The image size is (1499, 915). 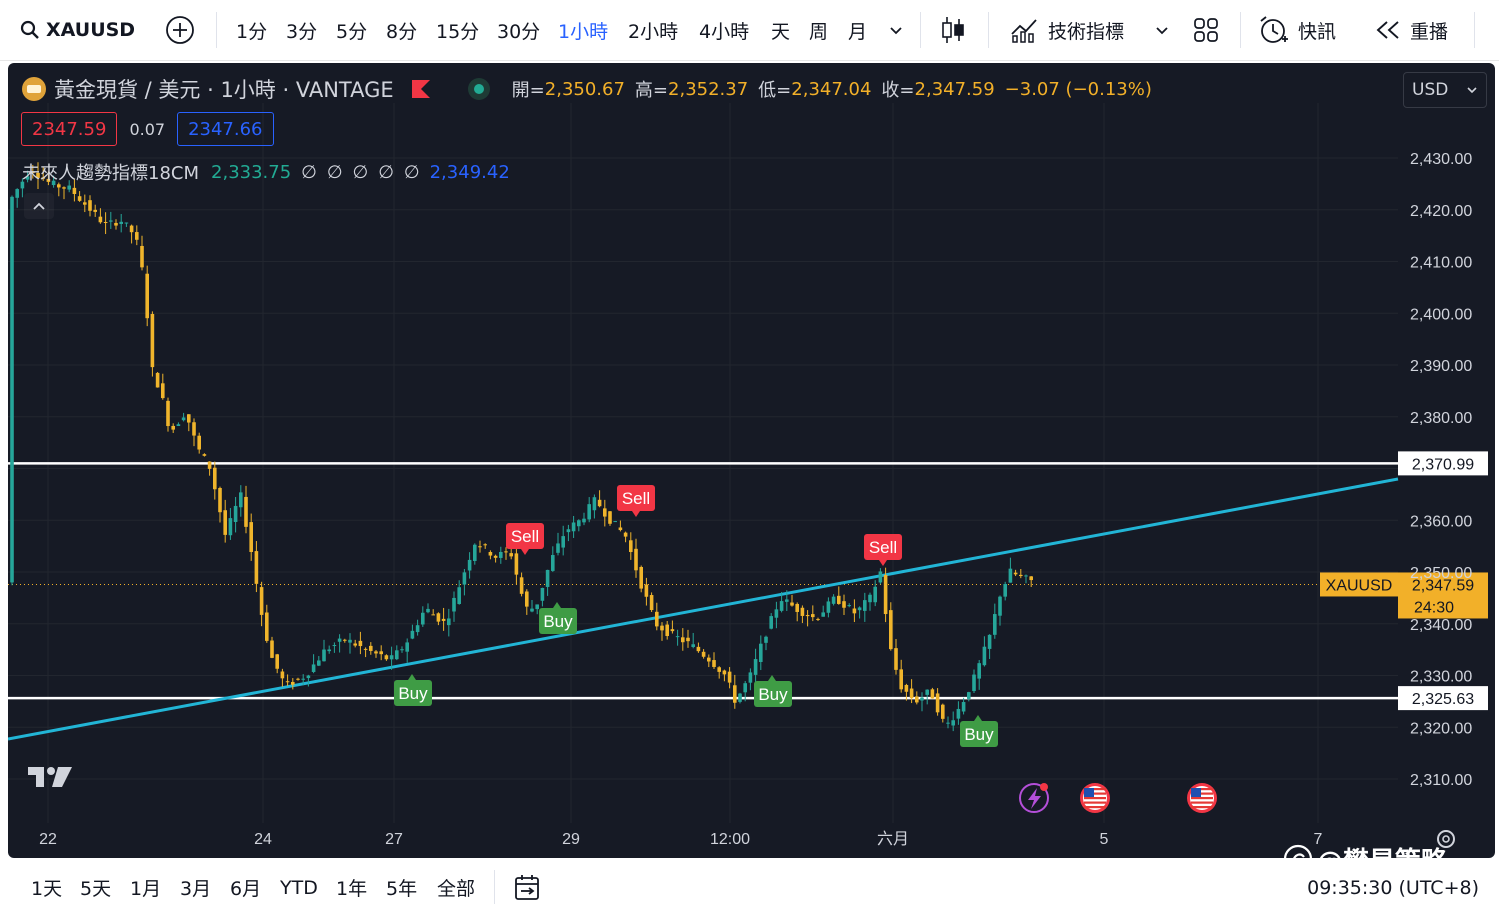 I want to click on chart-type-button, so click(x=953, y=30).